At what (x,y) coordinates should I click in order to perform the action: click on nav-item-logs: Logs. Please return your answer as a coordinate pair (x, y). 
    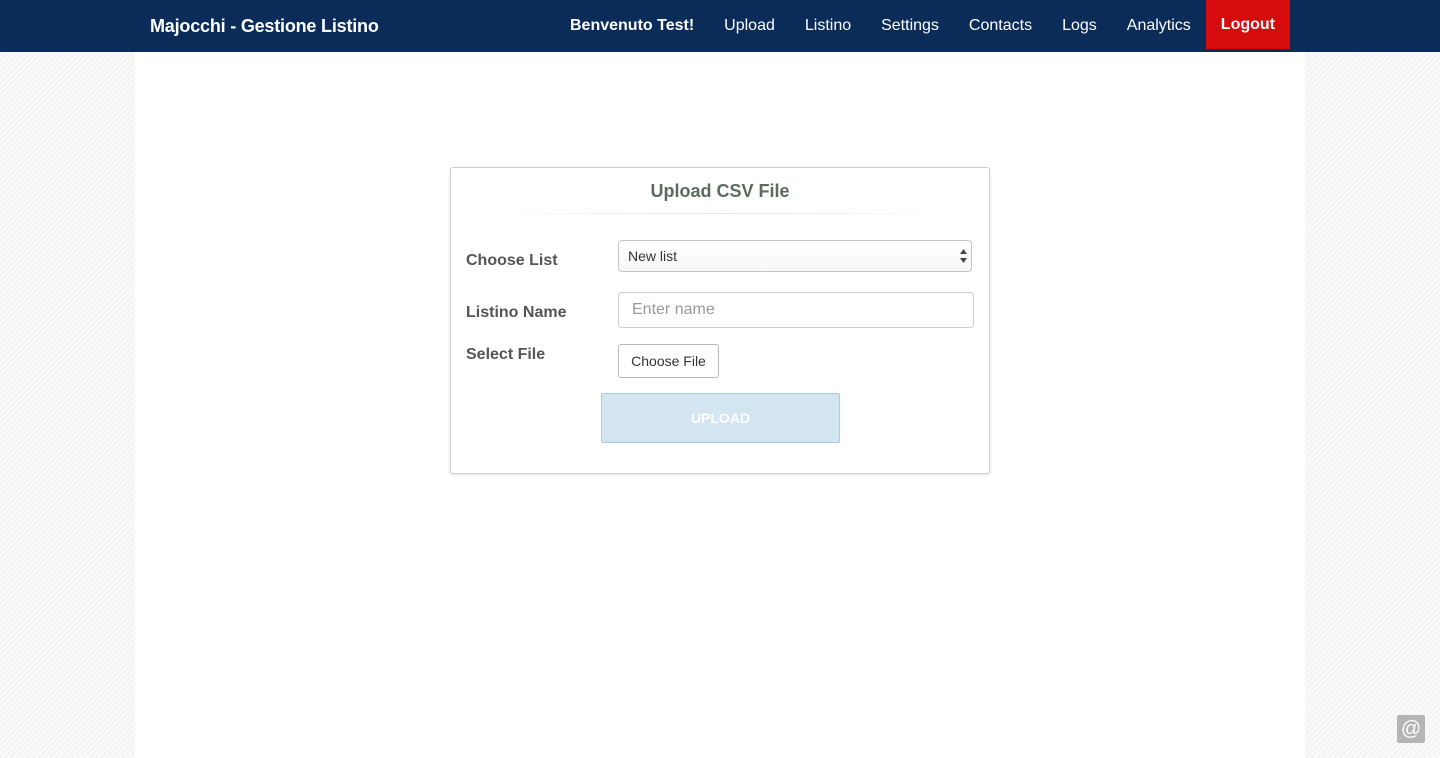
    Looking at the image, I should click on (1079, 26).